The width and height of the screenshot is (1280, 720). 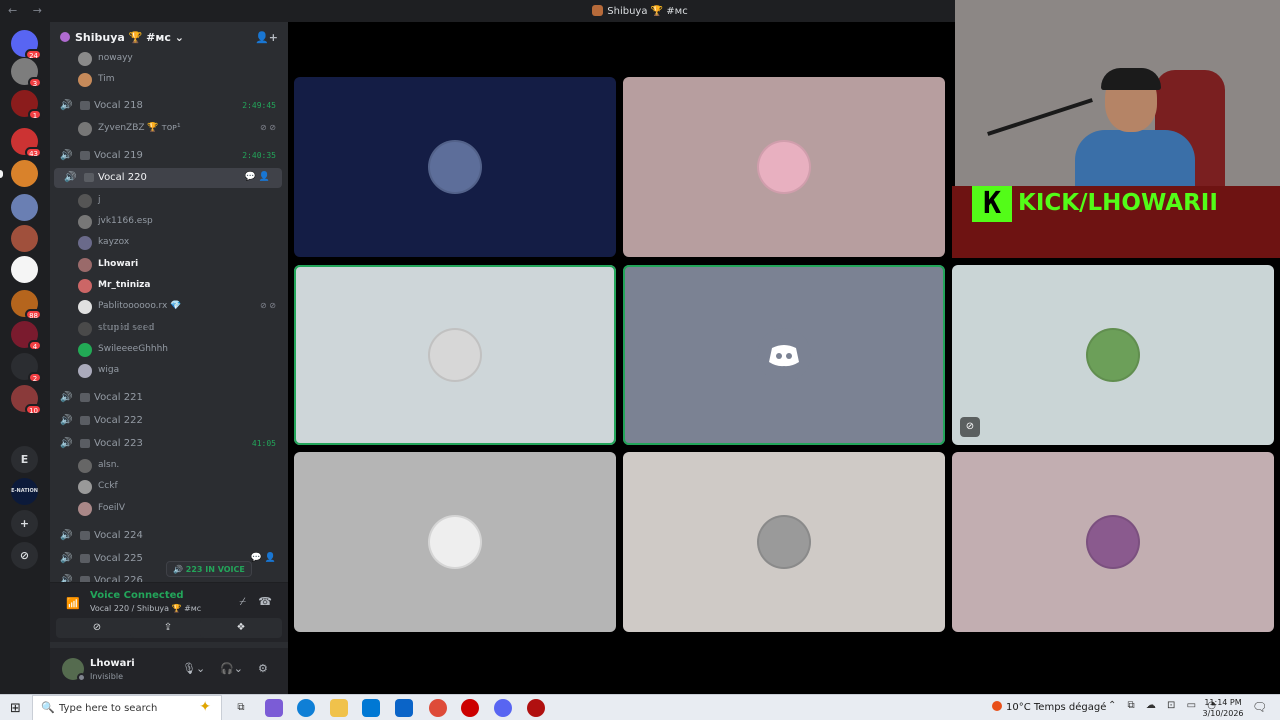 What do you see at coordinates (242, 602) in the screenshot?
I see `noise-suppression-icon: ⌿` at bounding box center [242, 602].